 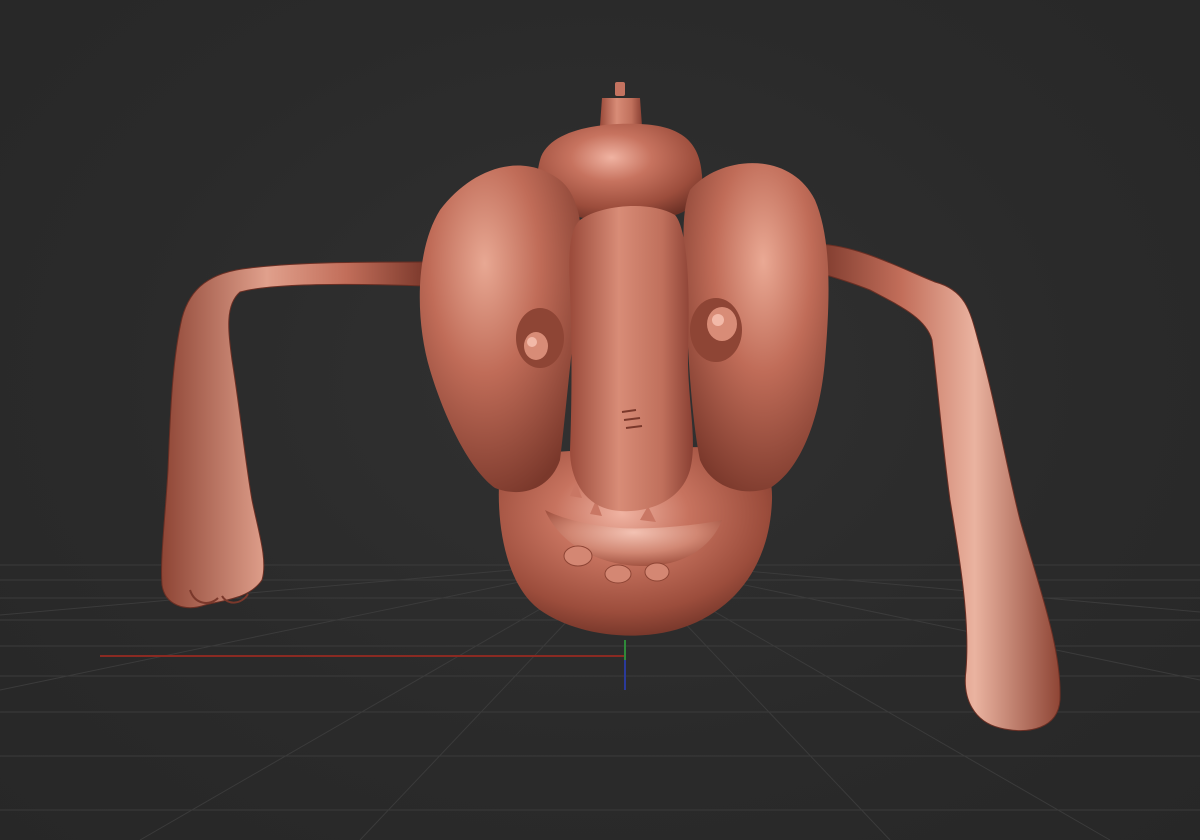 I want to click on nose, so click(x=631, y=358).